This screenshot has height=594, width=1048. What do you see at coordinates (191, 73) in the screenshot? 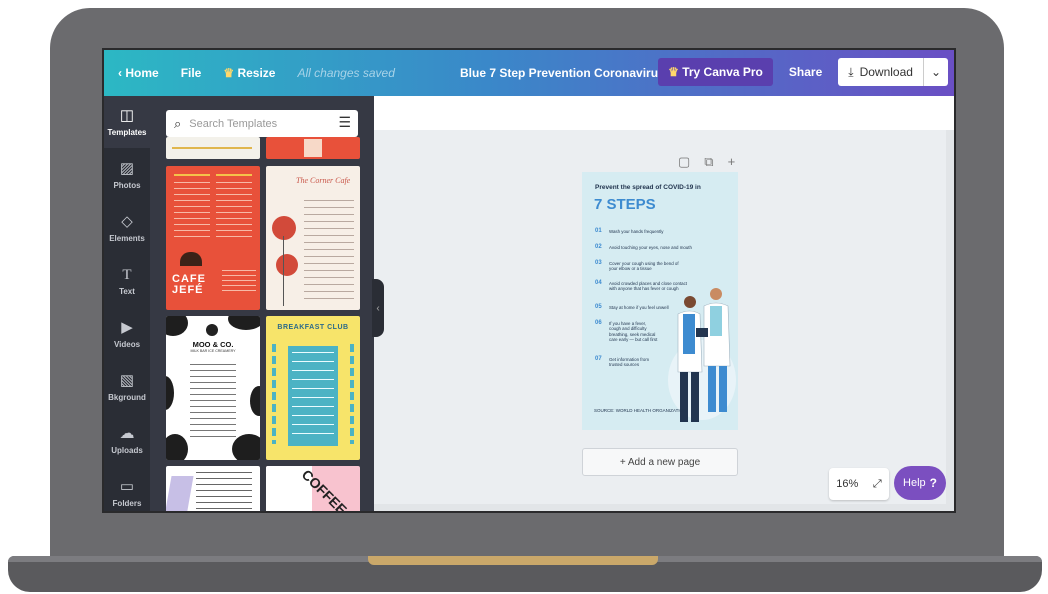
I see `file-menu: File` at bounding box center [191, 73].